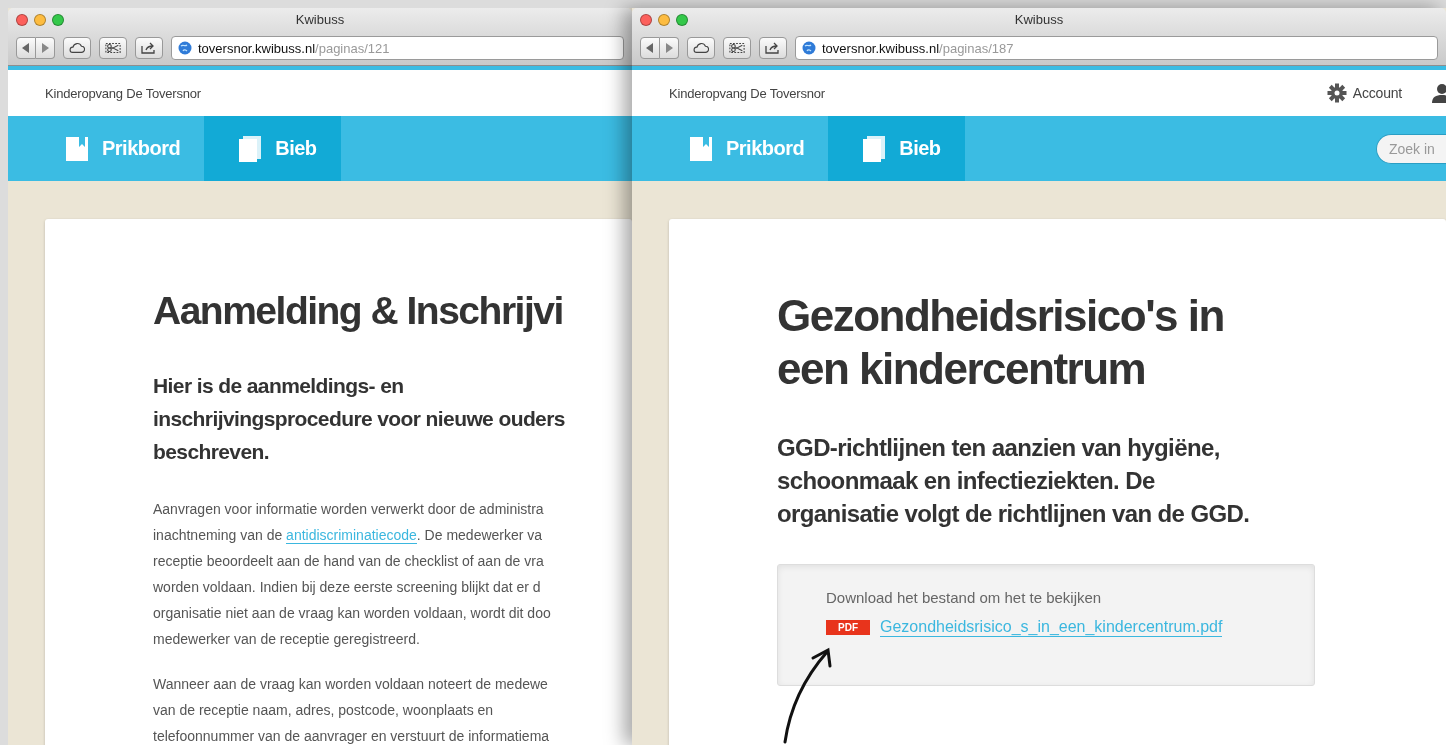 This screenshot has height=745, width=1446. What do you see at coordinates (397, 48) in the screenshot?
I see `address-bar: toversnor.kwibuss.nl/paginas/121` at bounding box center [397, 48].